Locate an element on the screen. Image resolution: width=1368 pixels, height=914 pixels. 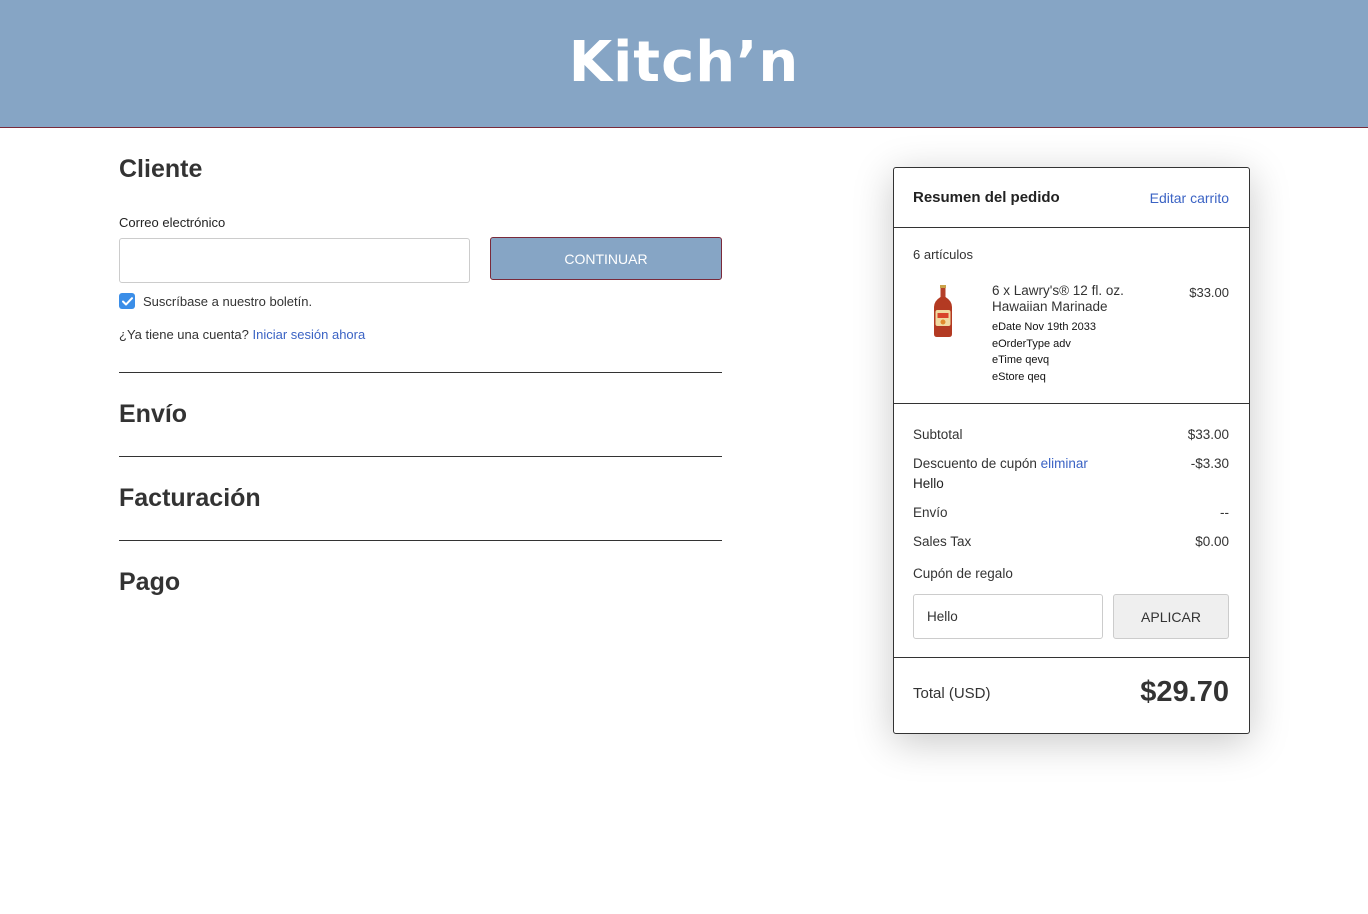
shipping-step-title: Envío is located at coordinates (153, 414).